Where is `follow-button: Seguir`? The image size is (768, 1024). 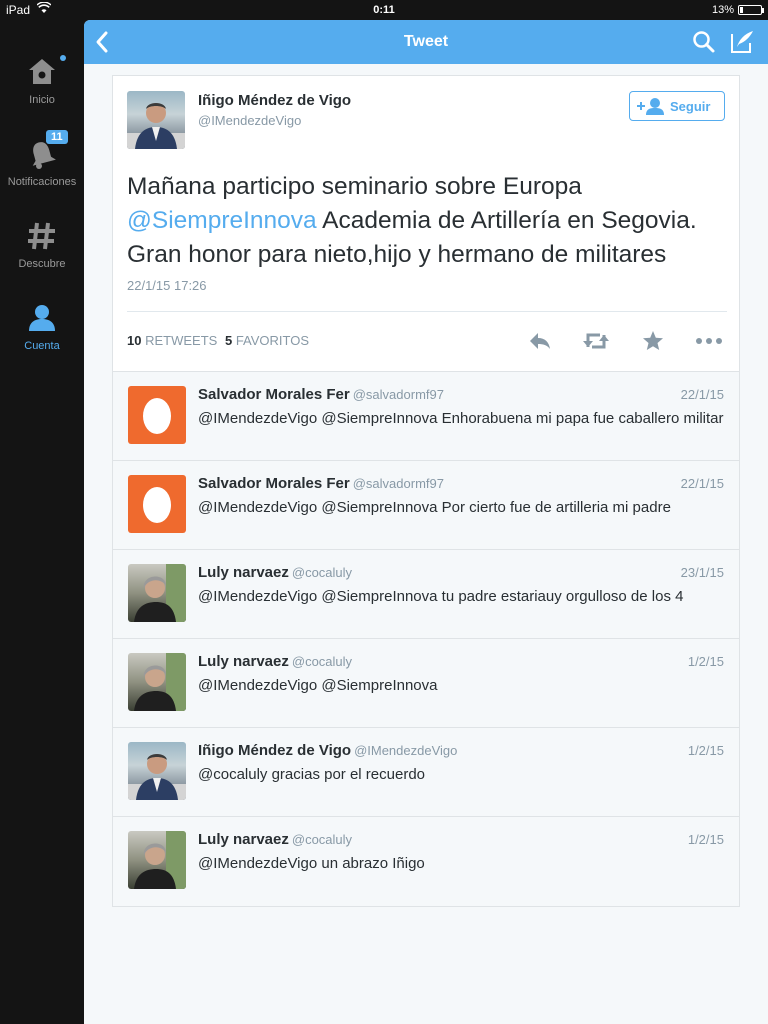 follow-button: Seguir is located at coordinates (677, 106).